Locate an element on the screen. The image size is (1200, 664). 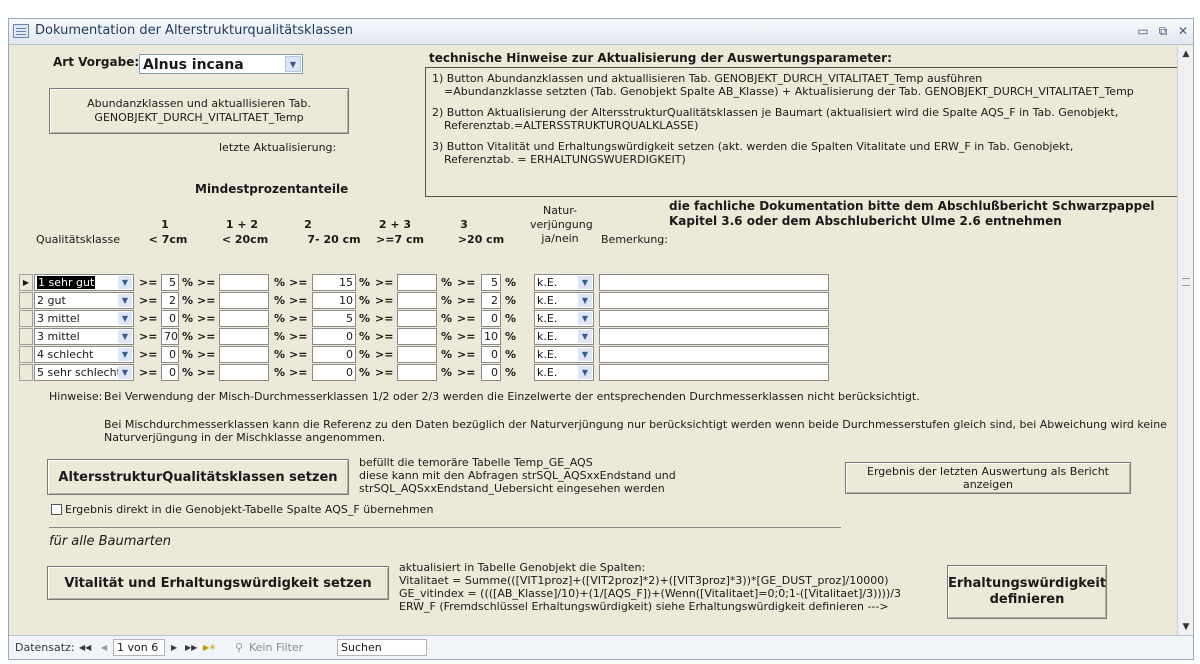
op-ge: >= is located at coordinates (466, 318).